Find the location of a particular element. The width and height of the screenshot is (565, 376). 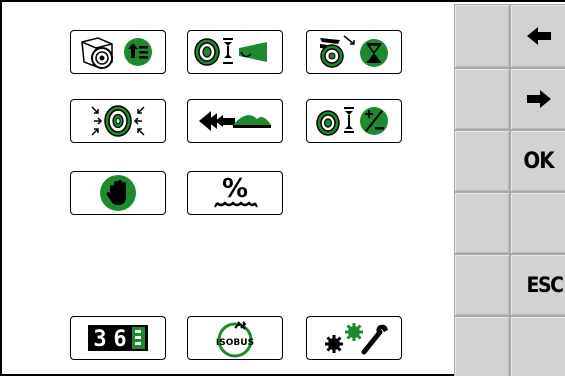

ok-label: OK is located at coordinates (538, 161).